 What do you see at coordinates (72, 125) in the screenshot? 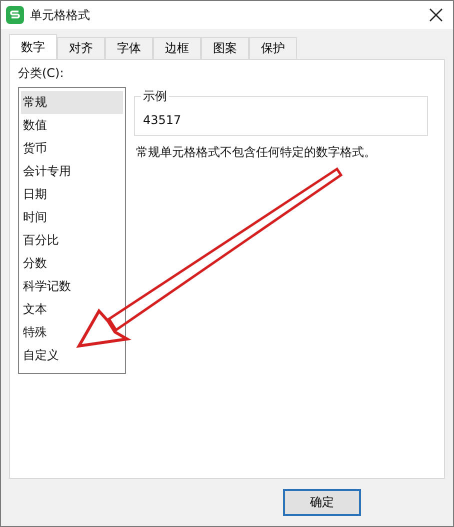
I see `category-item: 数值` at bounding box center [72, 125].